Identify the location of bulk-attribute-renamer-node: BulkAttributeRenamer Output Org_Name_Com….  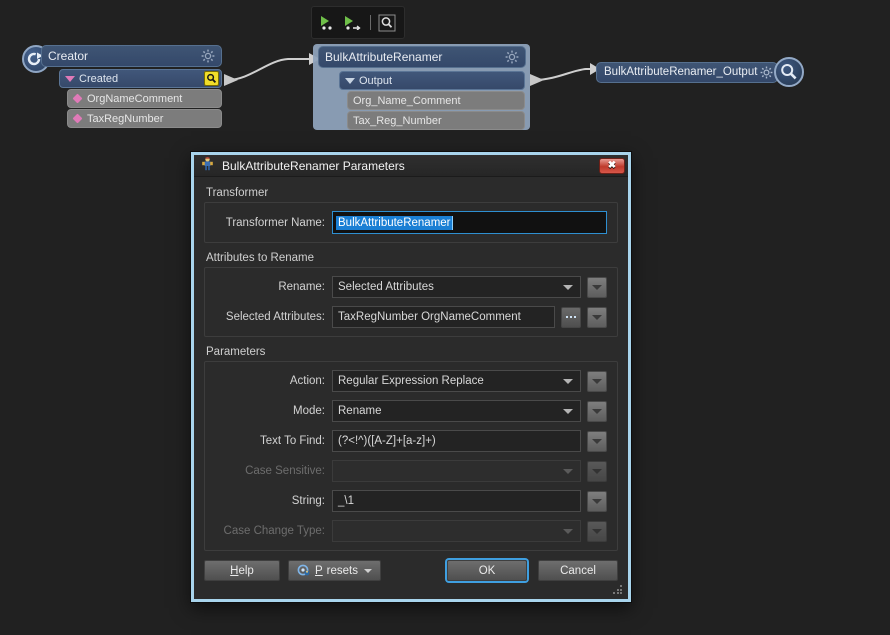
(424, 88).